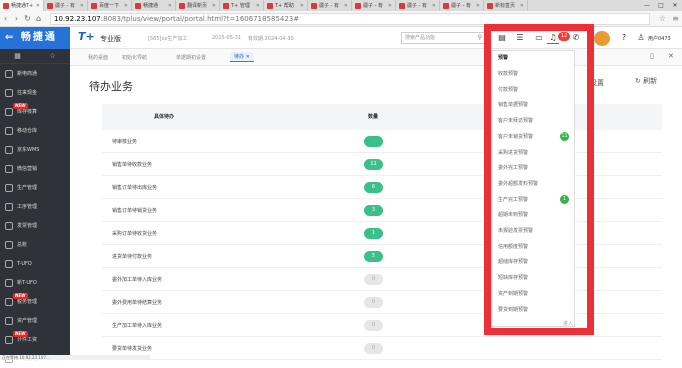 This screenshot has height=368, width=682. I want to click on close-window-icon: ✕, so click(675, 5).